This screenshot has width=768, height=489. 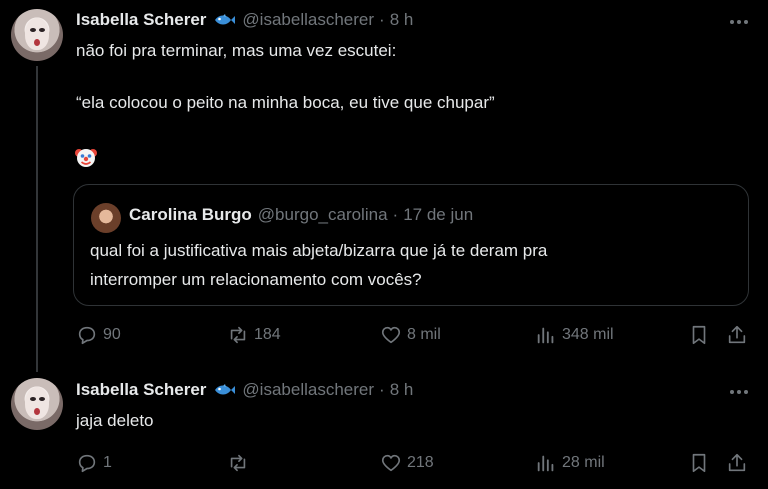 I want to click on views-button: 28 mil, so click(x=570, y=463).